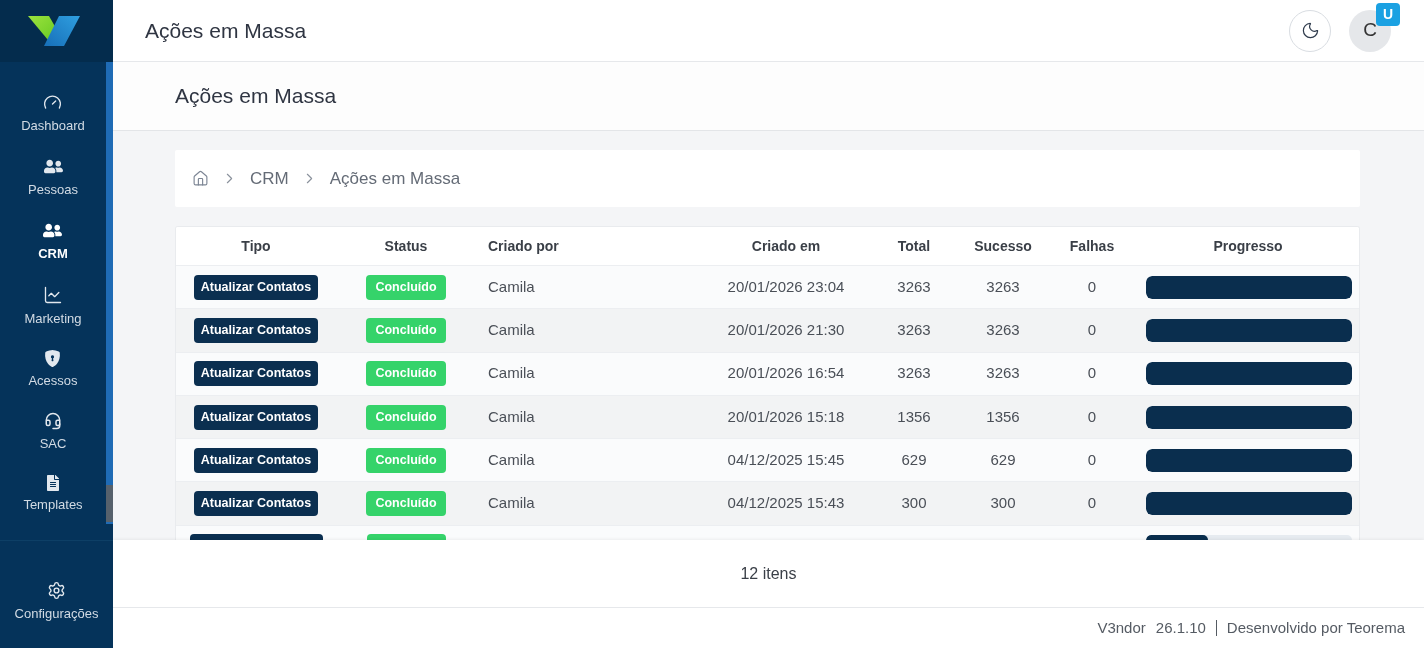  What do you see at coordinates (768, 573) in the screenshot?
I see `item-count: 12 itens` at bounding box center [768, 573].